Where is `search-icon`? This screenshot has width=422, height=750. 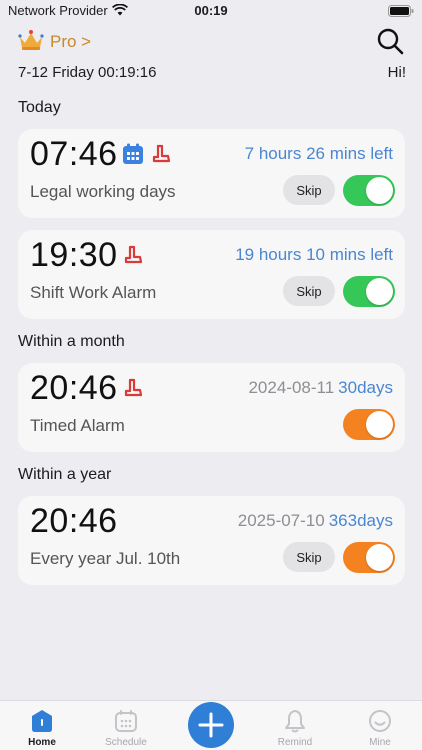
search-icon is located at coordinates (390, 43).